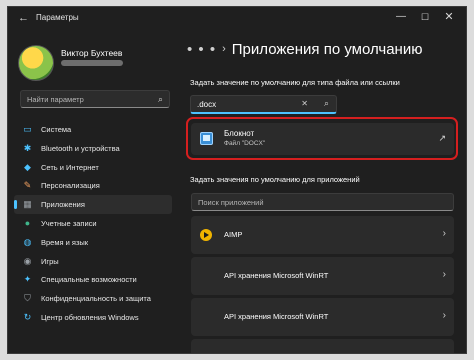 The width and height of the screenshot is (474, 360). What do you see at coordinates (449, 17) in the screenshot?
I see `close-button: ✕` at bounding box center [449, 17].